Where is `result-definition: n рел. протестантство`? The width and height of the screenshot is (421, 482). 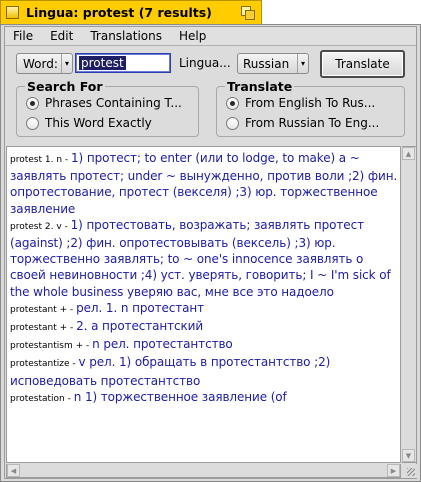
result-definition: n рел. протестантство is located at coordinates (162, 344).